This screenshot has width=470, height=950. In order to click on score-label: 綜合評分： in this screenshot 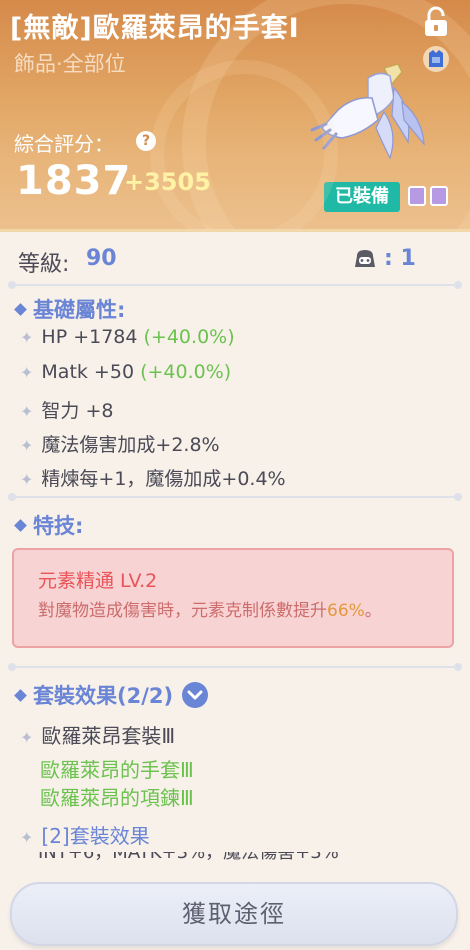, I will do `click(64, 144)`.